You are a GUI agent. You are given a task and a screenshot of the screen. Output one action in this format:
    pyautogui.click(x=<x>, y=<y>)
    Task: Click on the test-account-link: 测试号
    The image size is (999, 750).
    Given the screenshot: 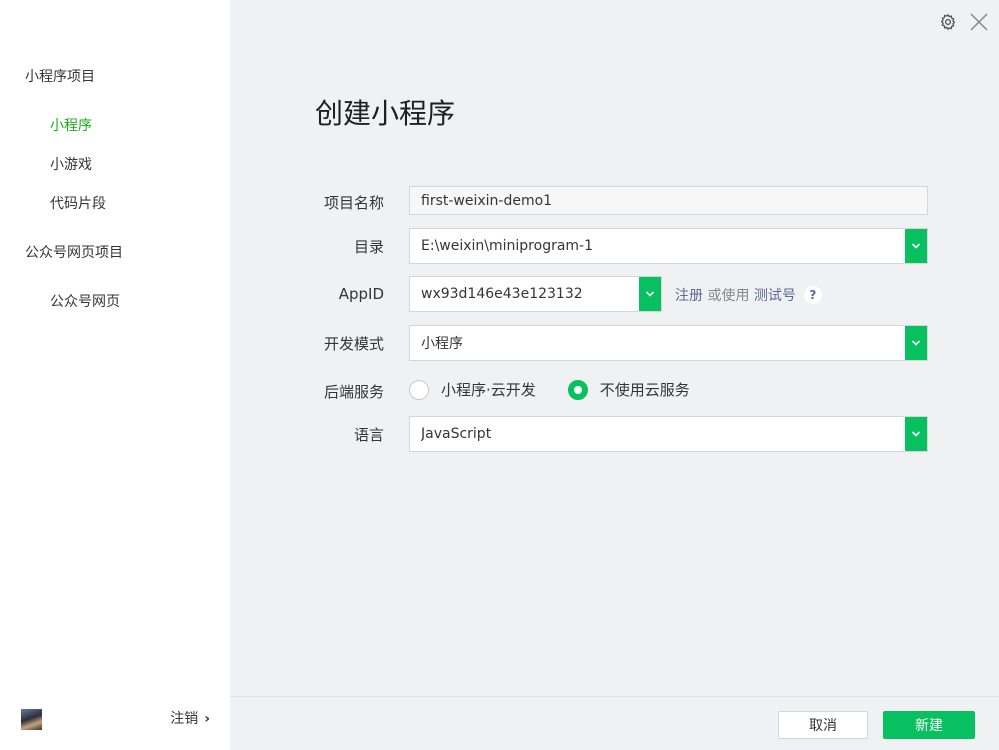 What is the action you would take?
    pyautogui.click(x=775, y=295)
    